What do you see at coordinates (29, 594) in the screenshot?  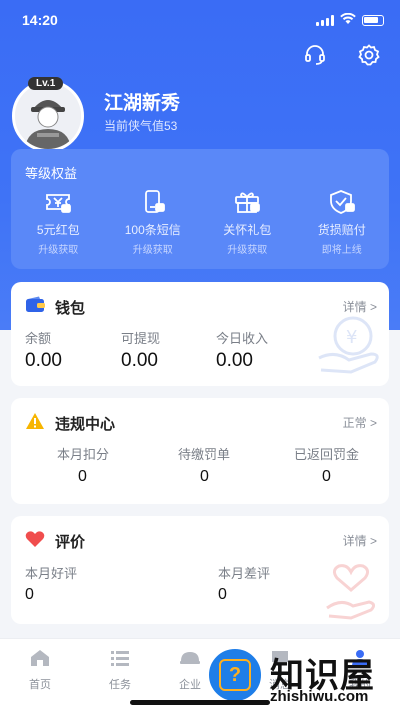 I see `good-reviews-value: 0` at bounding box center [29, 594].